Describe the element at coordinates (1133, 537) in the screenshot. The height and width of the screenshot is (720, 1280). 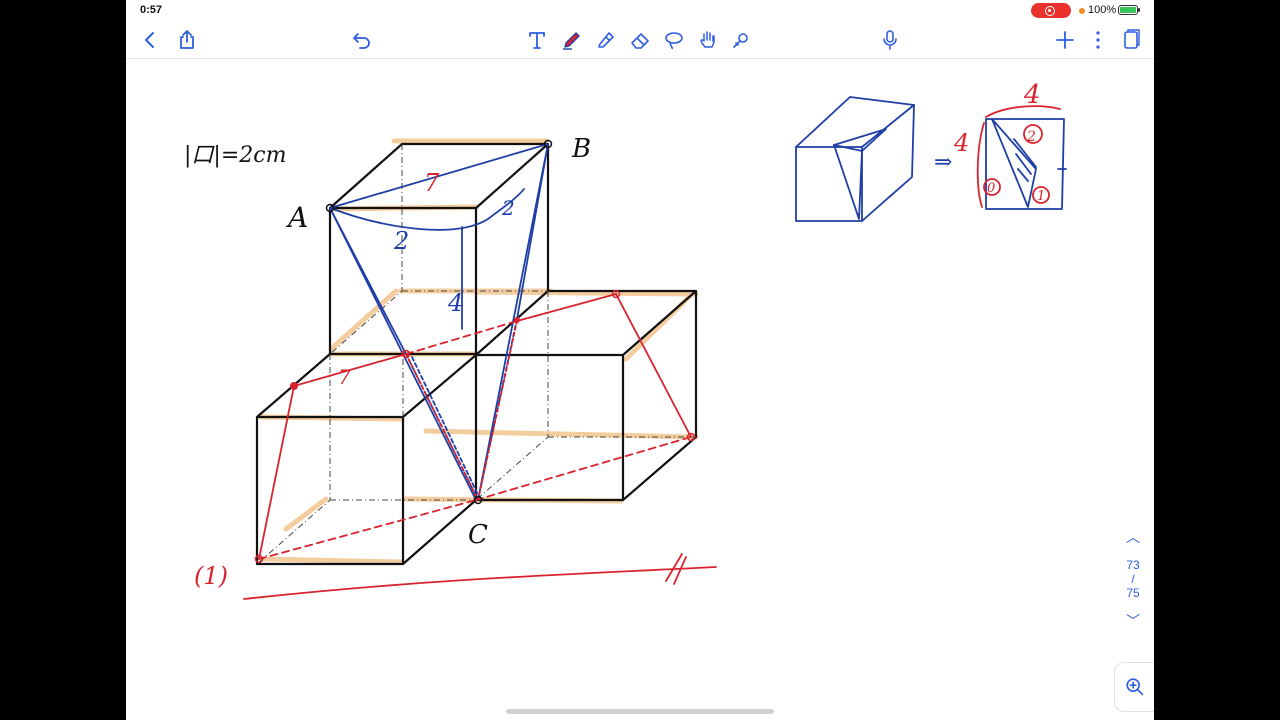
I see `previous-page-button: ︿` at that location.